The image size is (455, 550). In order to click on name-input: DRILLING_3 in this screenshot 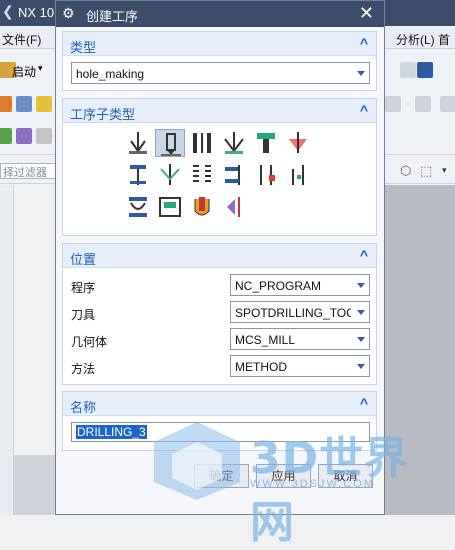, I will do `click(220, 432)`.